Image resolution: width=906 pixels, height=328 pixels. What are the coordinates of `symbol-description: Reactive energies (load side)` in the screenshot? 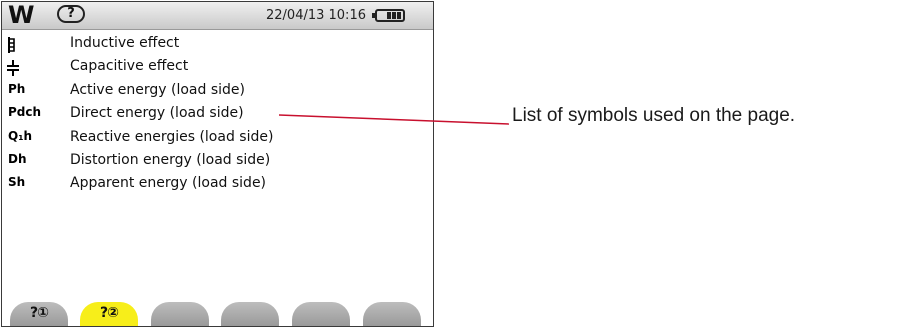 It's located at (172, 136).